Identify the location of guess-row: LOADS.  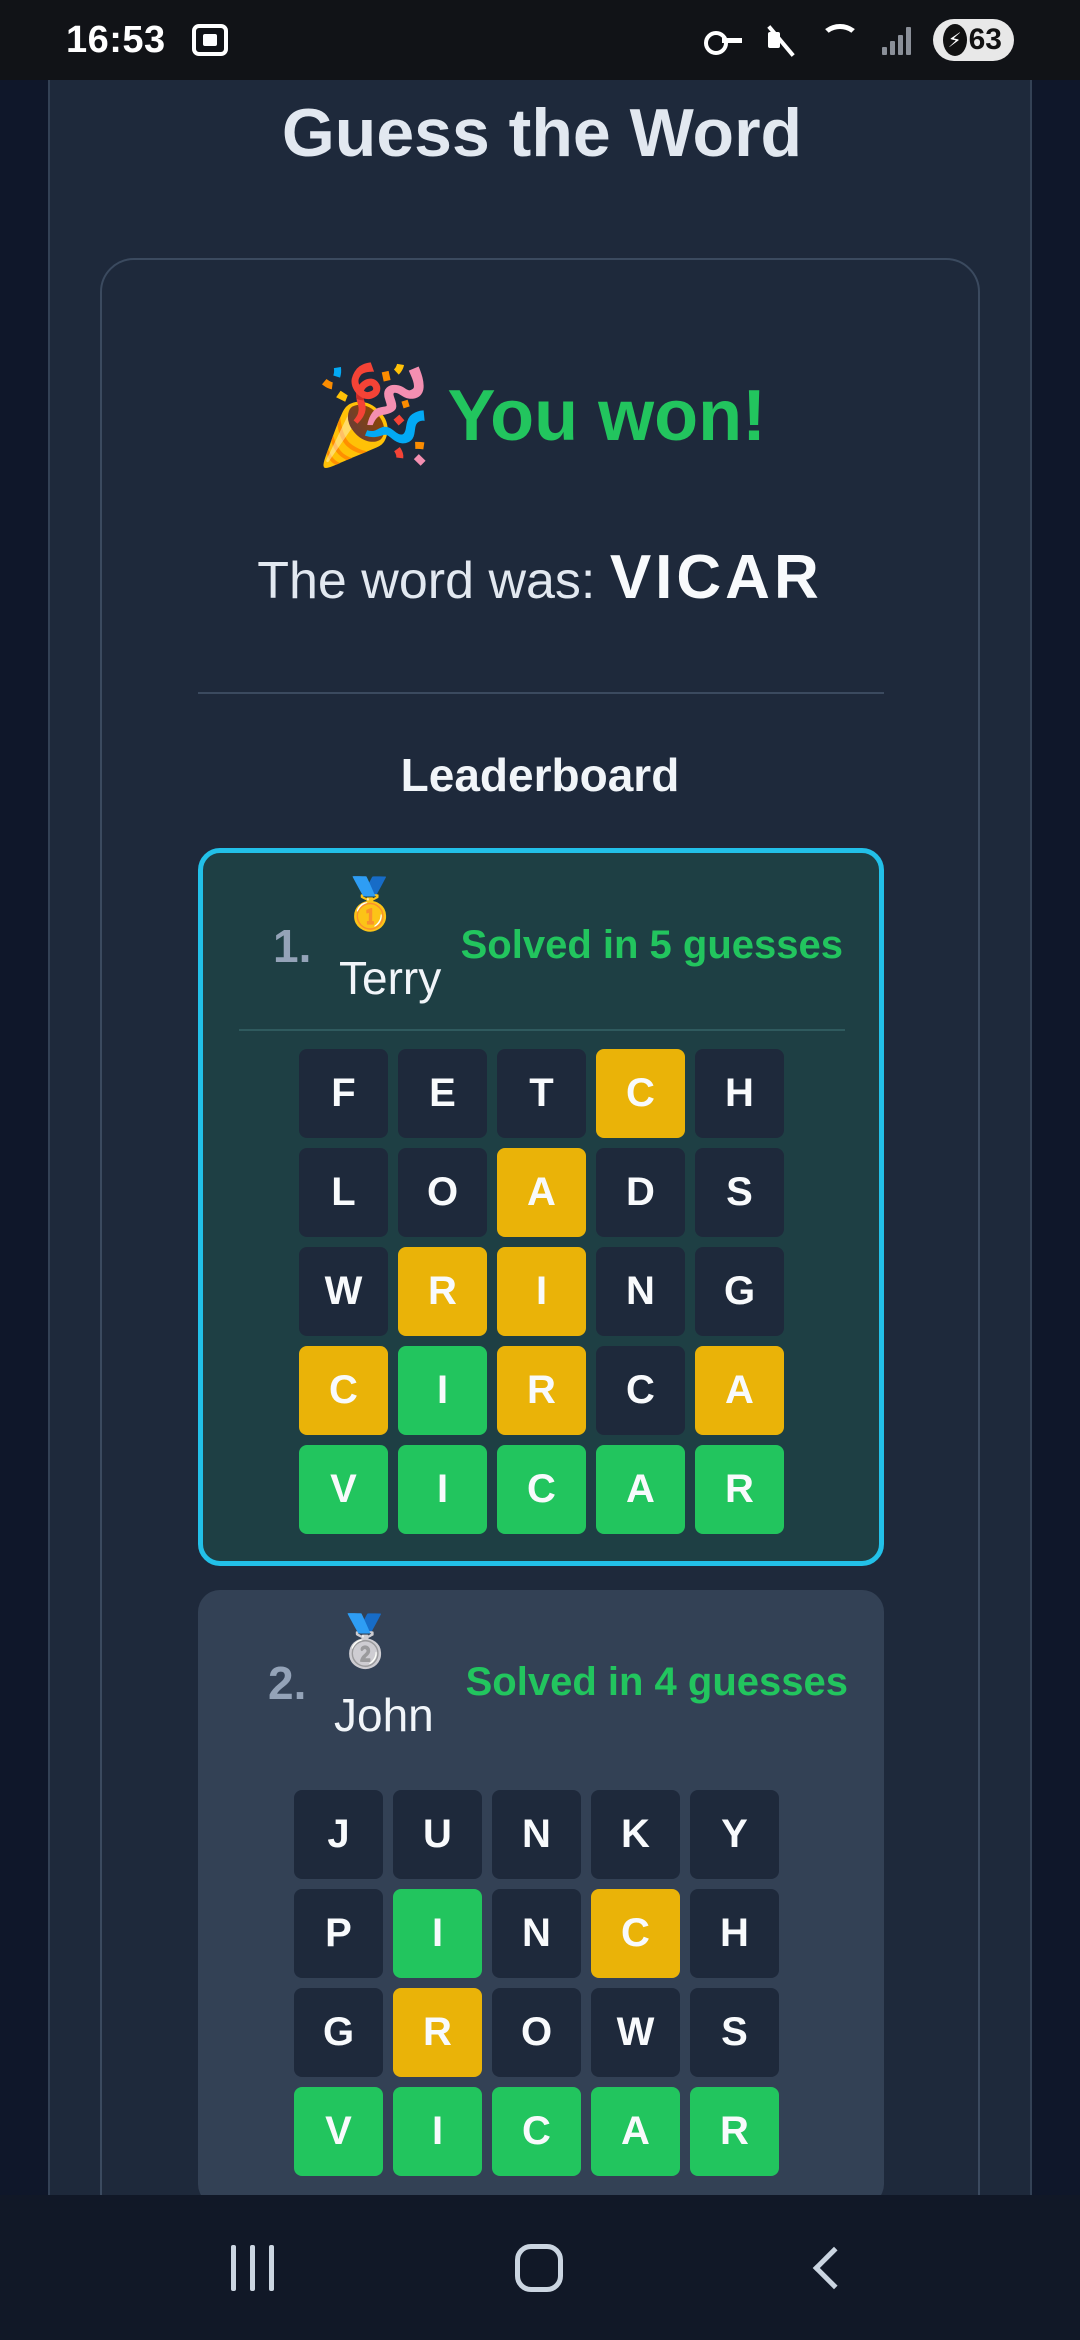
(541, 1192).